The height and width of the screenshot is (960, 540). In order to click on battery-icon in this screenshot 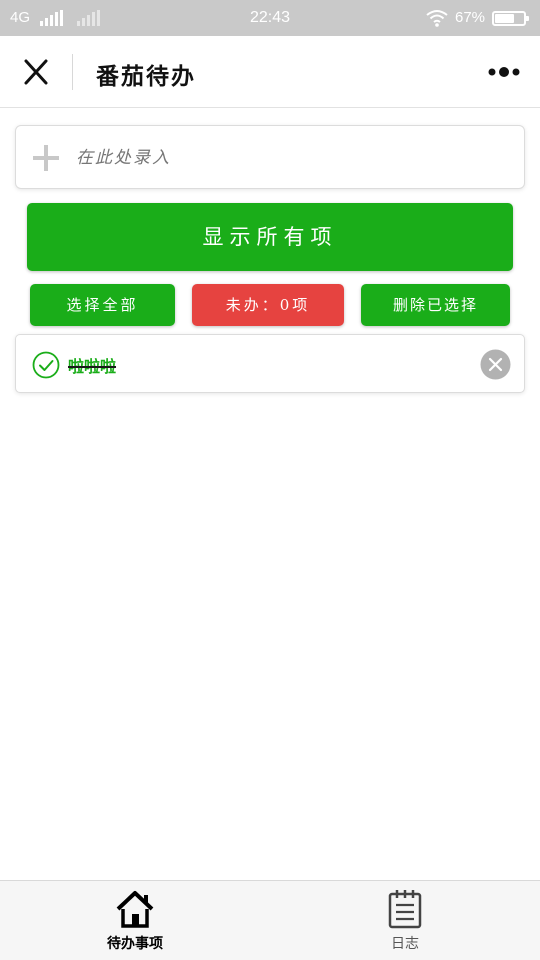, I will do `click(510, 18)`.